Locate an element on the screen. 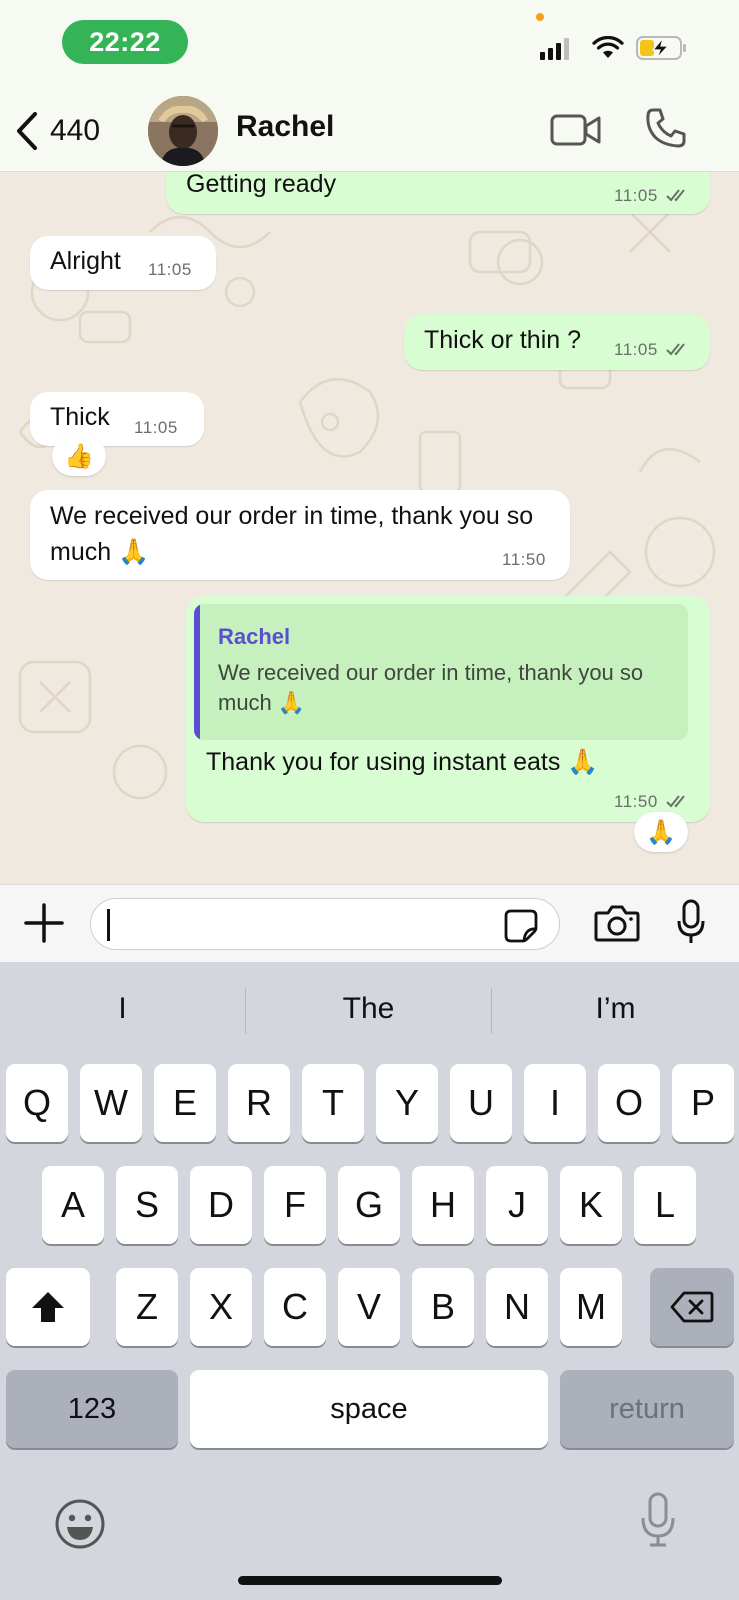  video-call-icon is located at coordinates (576, 130).